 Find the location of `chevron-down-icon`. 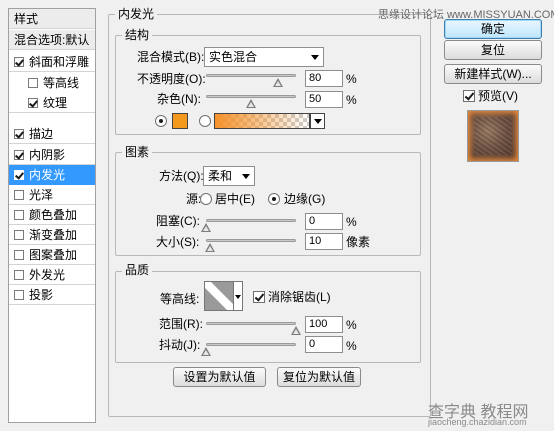

chevron-down-icon is located at coordinates (246, 176).